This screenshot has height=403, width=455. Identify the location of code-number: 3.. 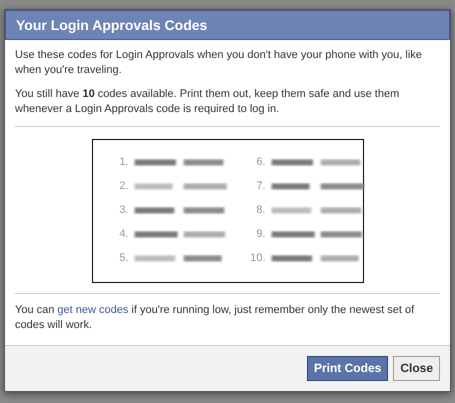
(123, 210).